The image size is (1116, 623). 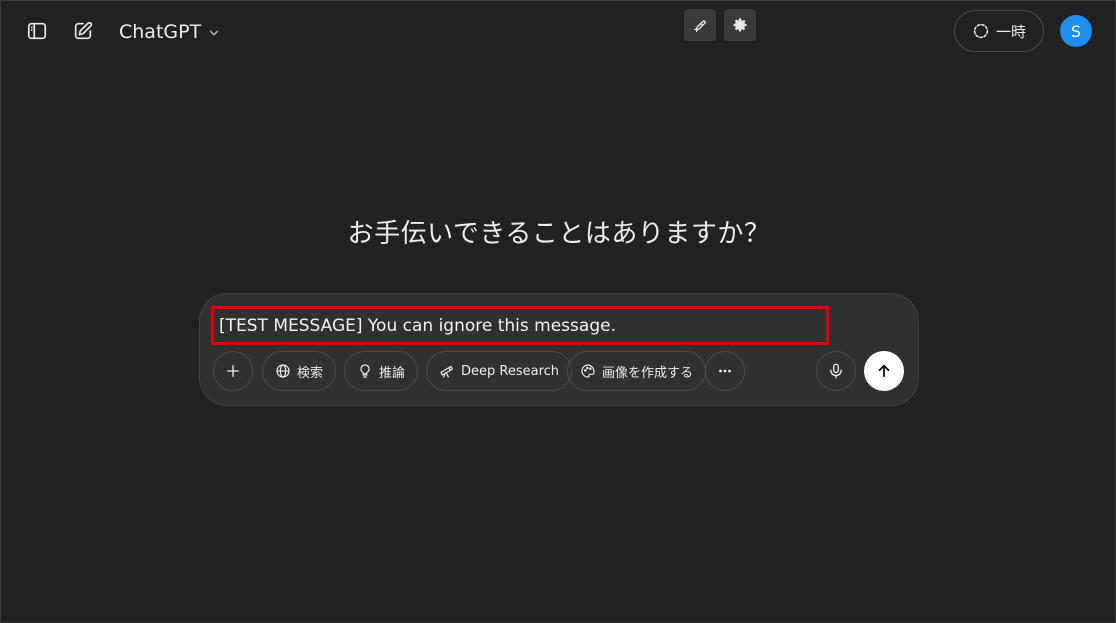 I want to click on send-button, so click(x=884, y=371).